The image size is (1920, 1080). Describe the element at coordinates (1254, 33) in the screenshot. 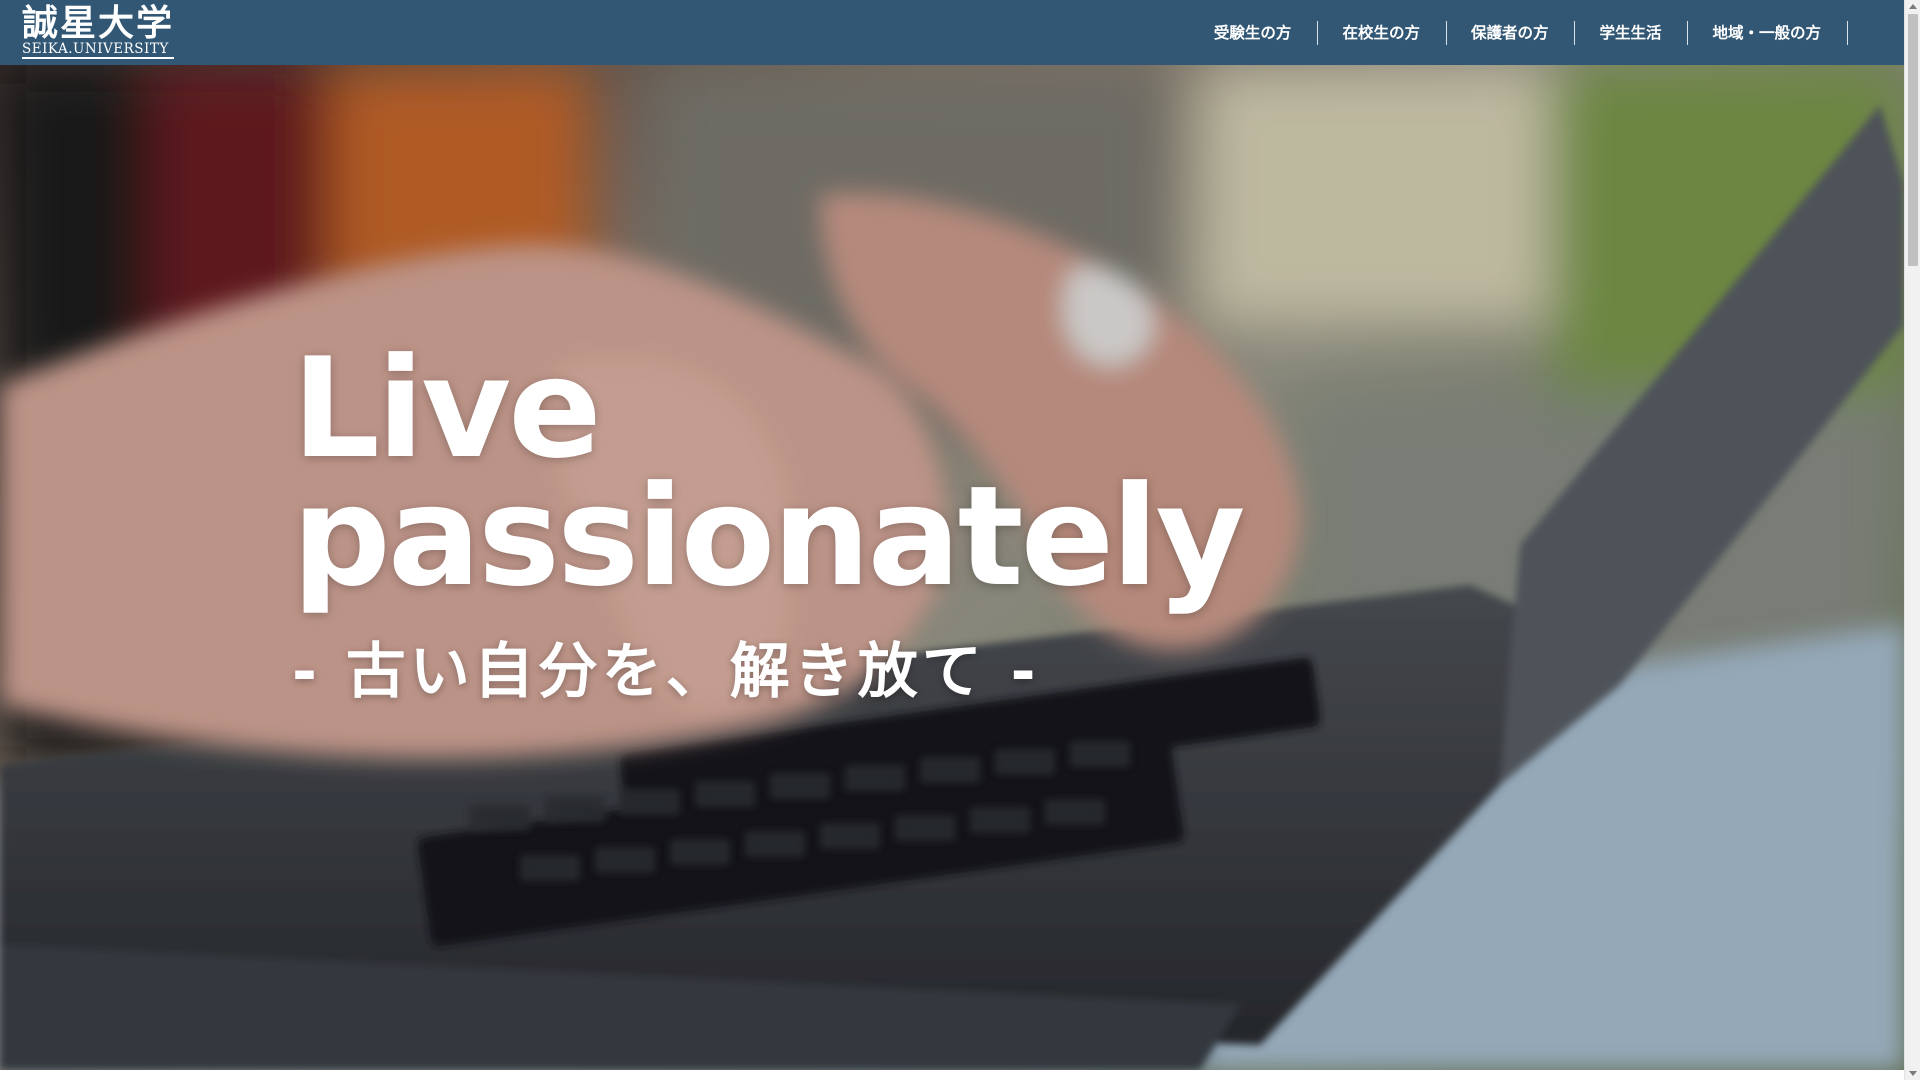

I see `nav-prospective-students: 受験生の方` at that location.